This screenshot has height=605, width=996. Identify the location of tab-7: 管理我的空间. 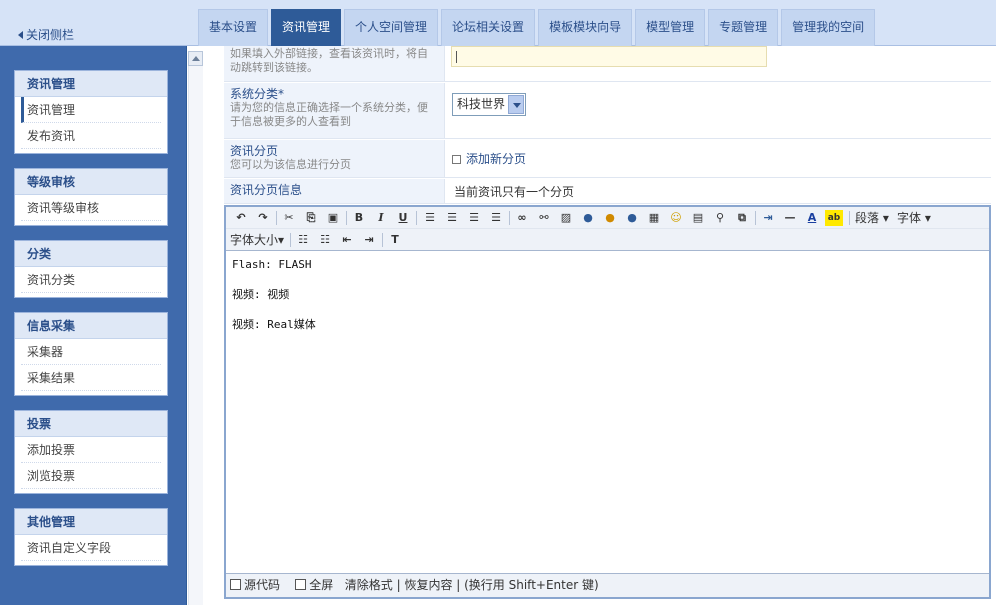
(828, 27).